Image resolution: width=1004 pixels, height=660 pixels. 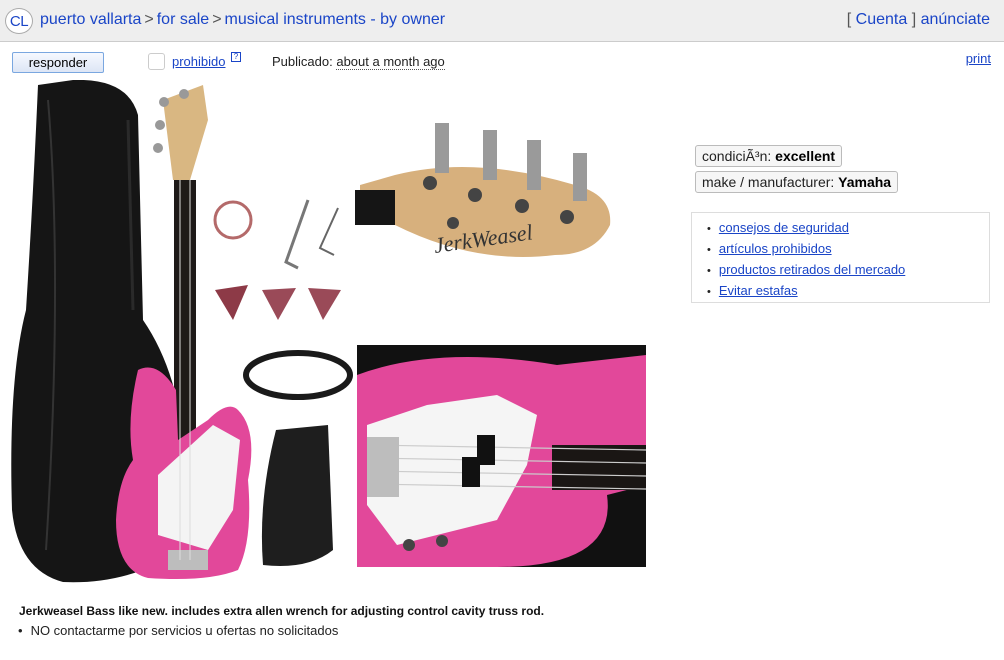 I want to click on attribute-manufacturer: make / manufacturer: Yamaha, so click(x=797, y=184).